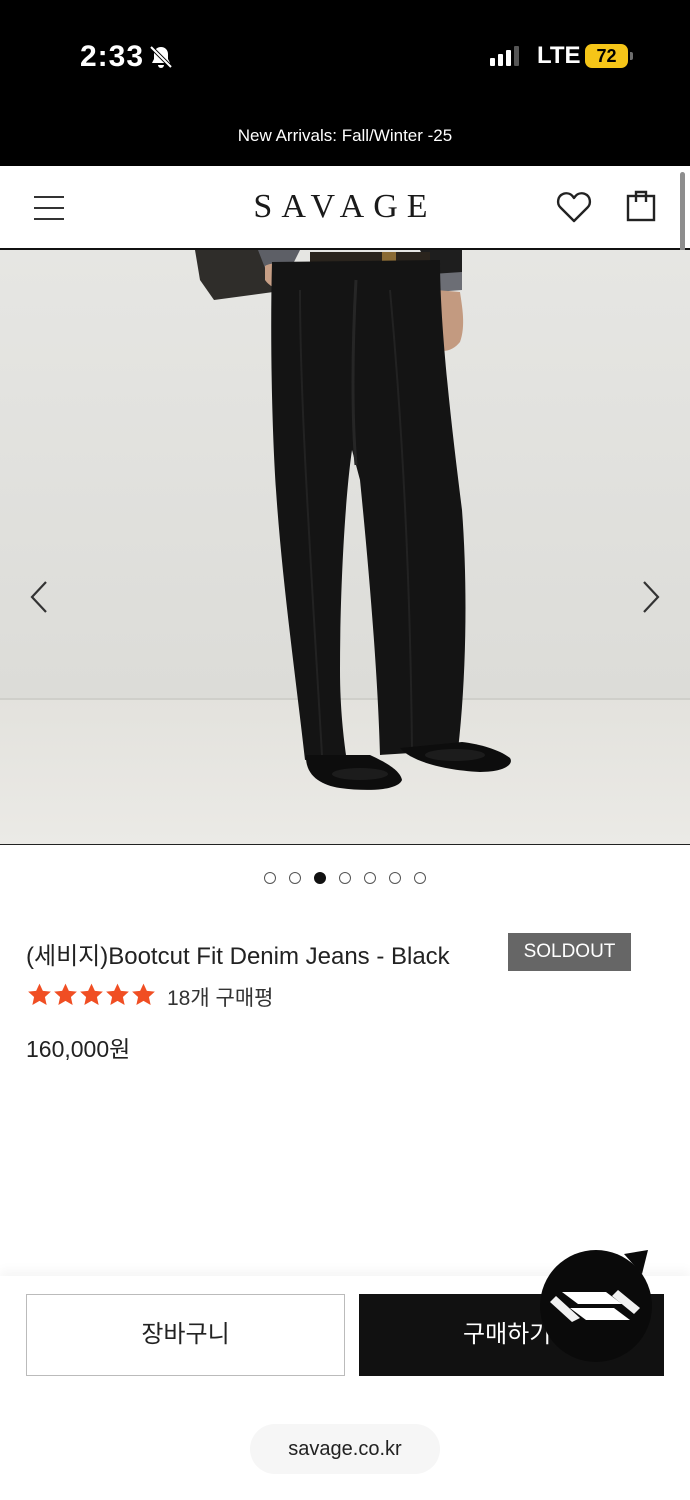 The height and width of the screenshot is (1500, 690). Describe the element at coordinates (596, 1304) in the screenshot. I see `chat-icon` at that location.